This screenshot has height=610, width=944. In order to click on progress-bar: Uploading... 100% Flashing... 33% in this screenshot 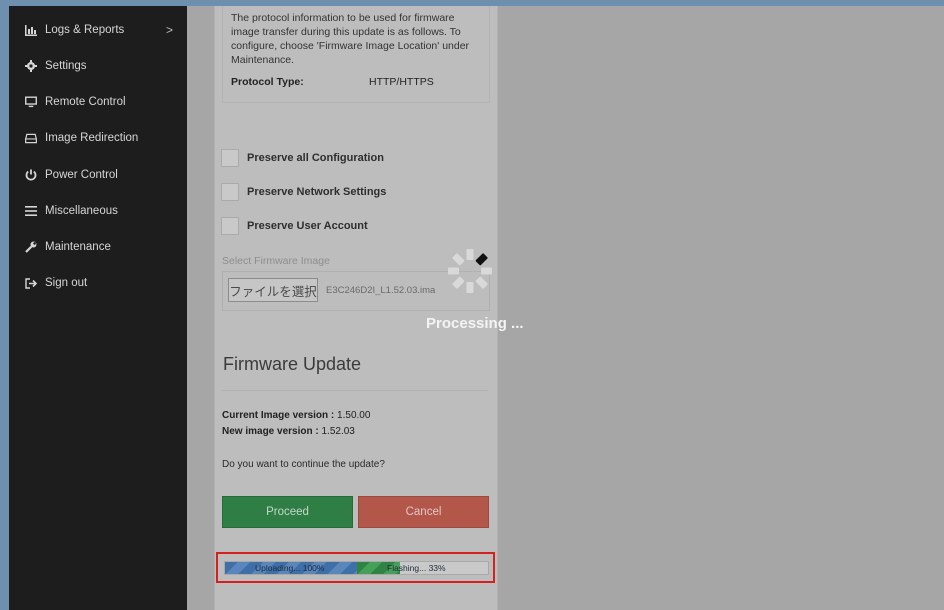, I will do `click(356, 568)`.